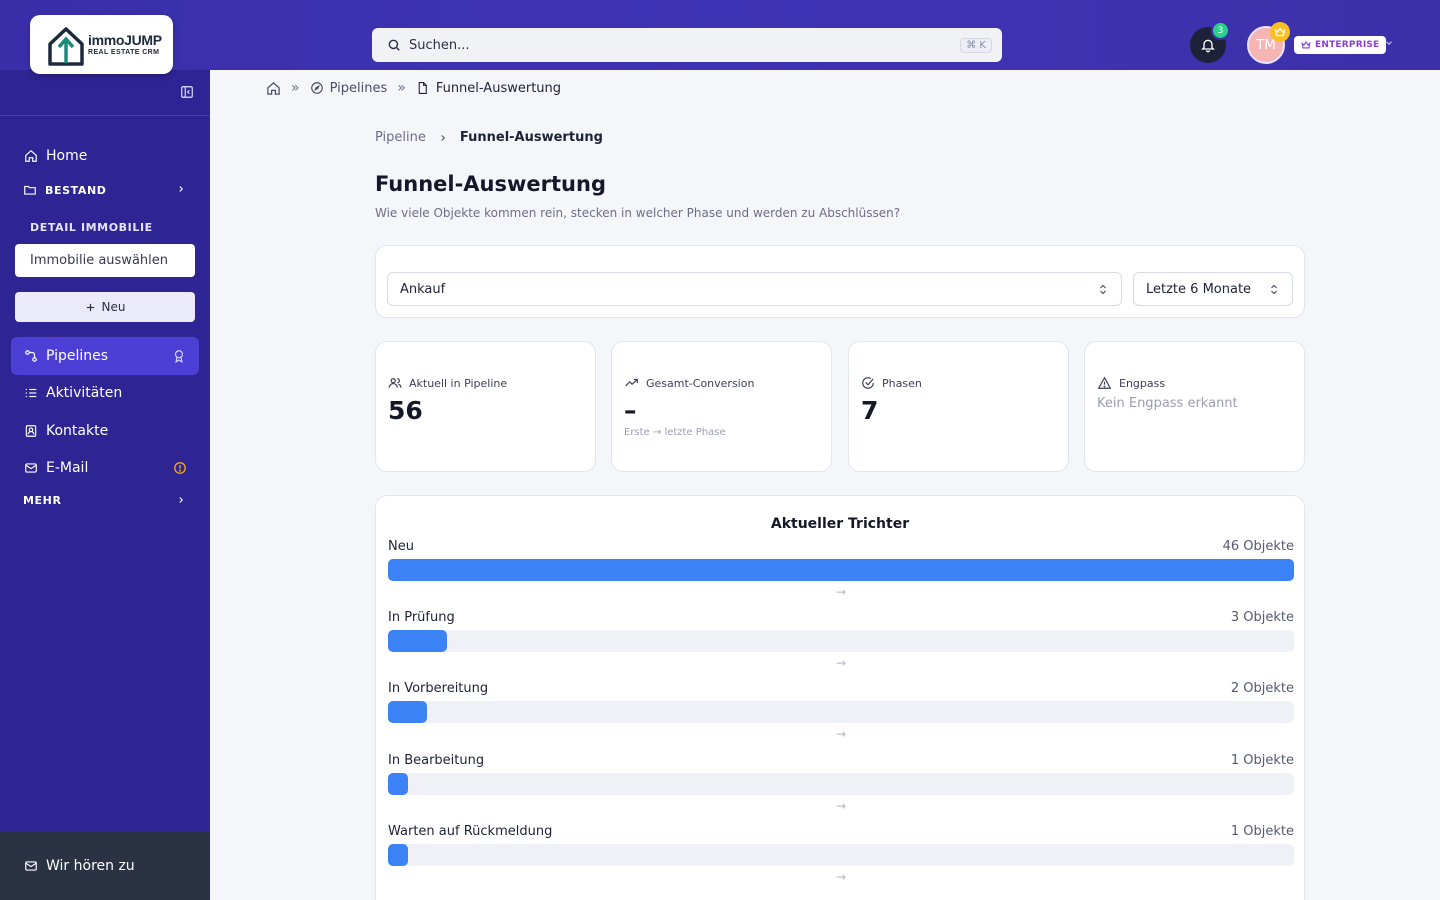 The image size is (1440, 900). What do you see at coordinates (841, 546) in the screenshot?
I see `funnel-stage-header: Neu 46 Objekte` at bounding box center [841, 546].